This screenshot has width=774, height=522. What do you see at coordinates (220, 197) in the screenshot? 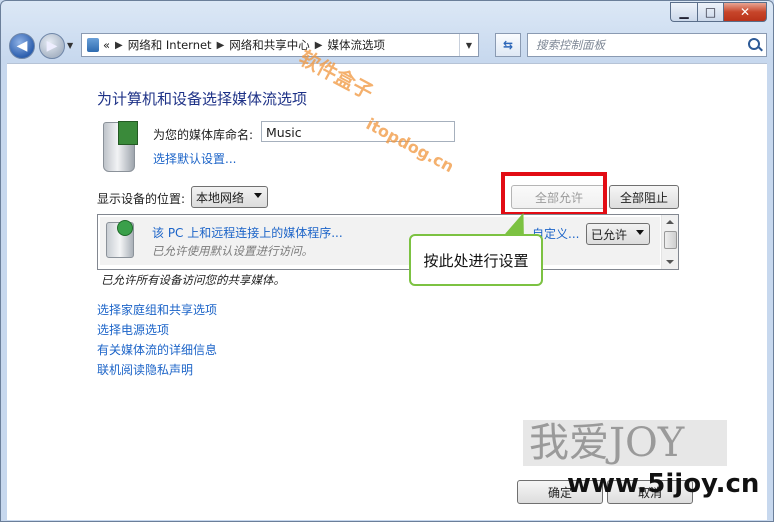
I see `location-select-value: 本地网络` at bounding box center [220, 197].